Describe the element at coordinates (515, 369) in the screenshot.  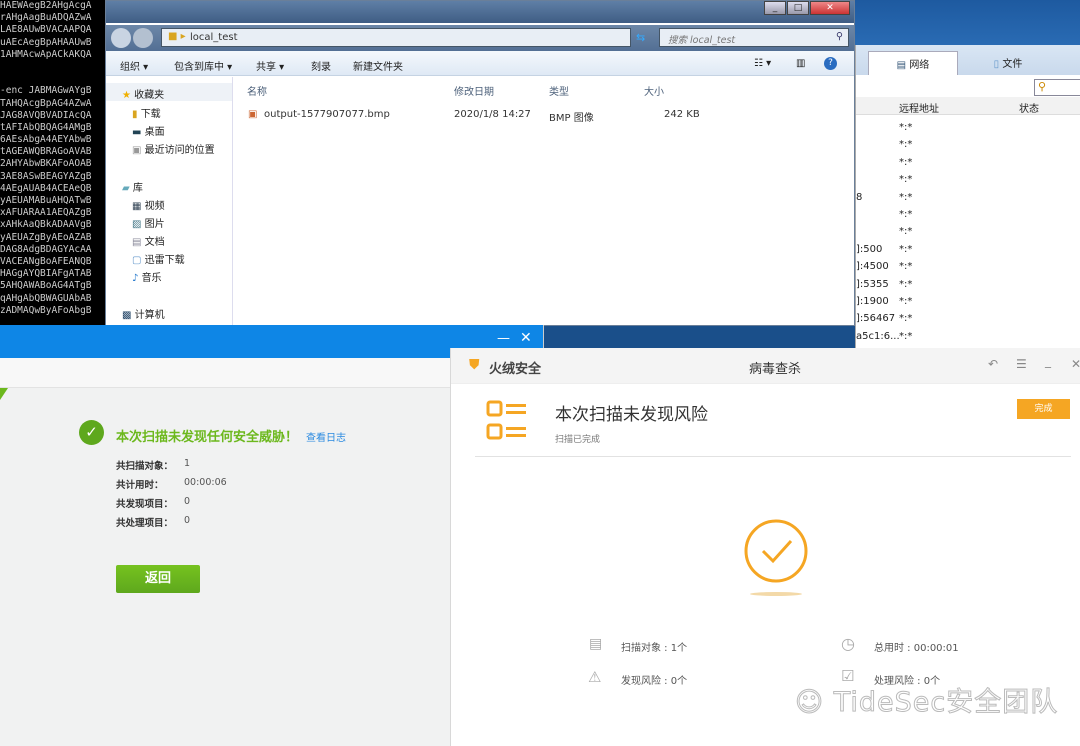
I see `brand-name: 火绒安全` at that location.